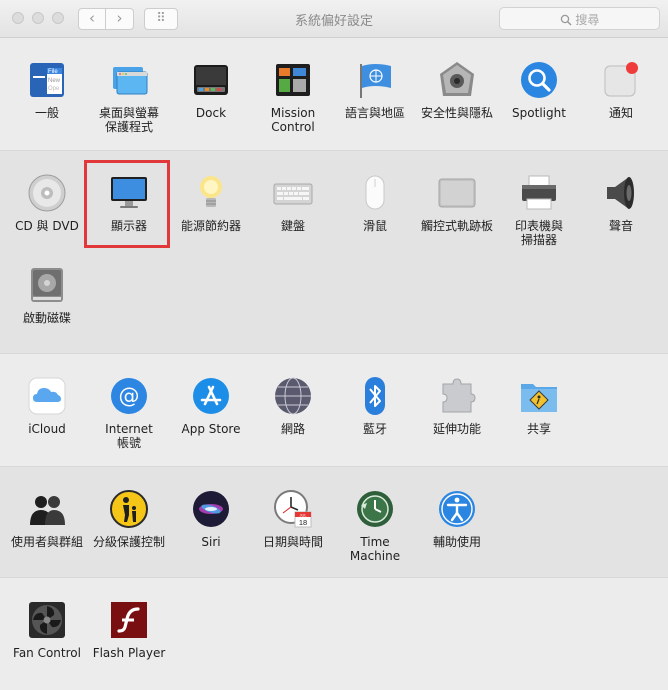 The image size is (668, 690). What do you see at coordinates (293, 120) in the screenshot?
I see `pref-mission-control-label: Mission Control` at bounding box center [293, 120].